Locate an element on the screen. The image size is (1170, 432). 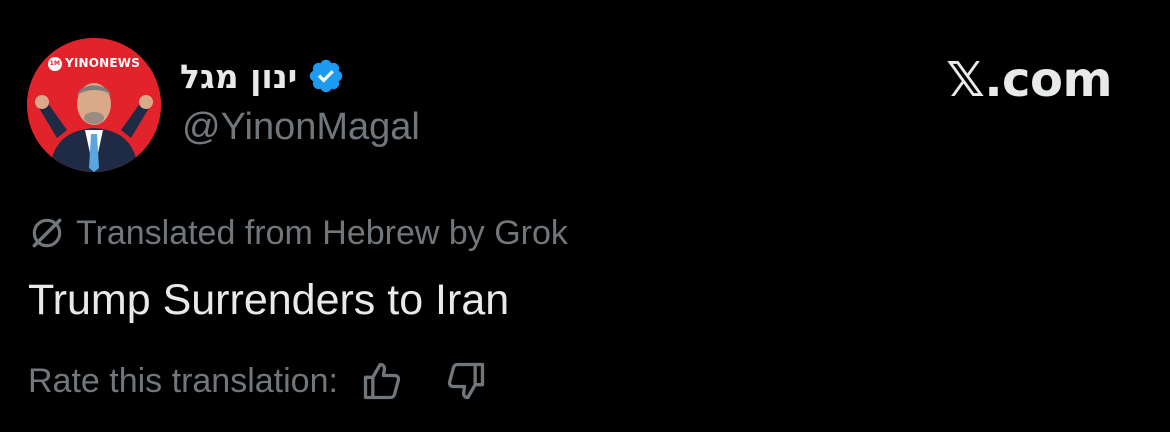
rate-translation-row: Rate this translation: is located at coordinates (258, 381).